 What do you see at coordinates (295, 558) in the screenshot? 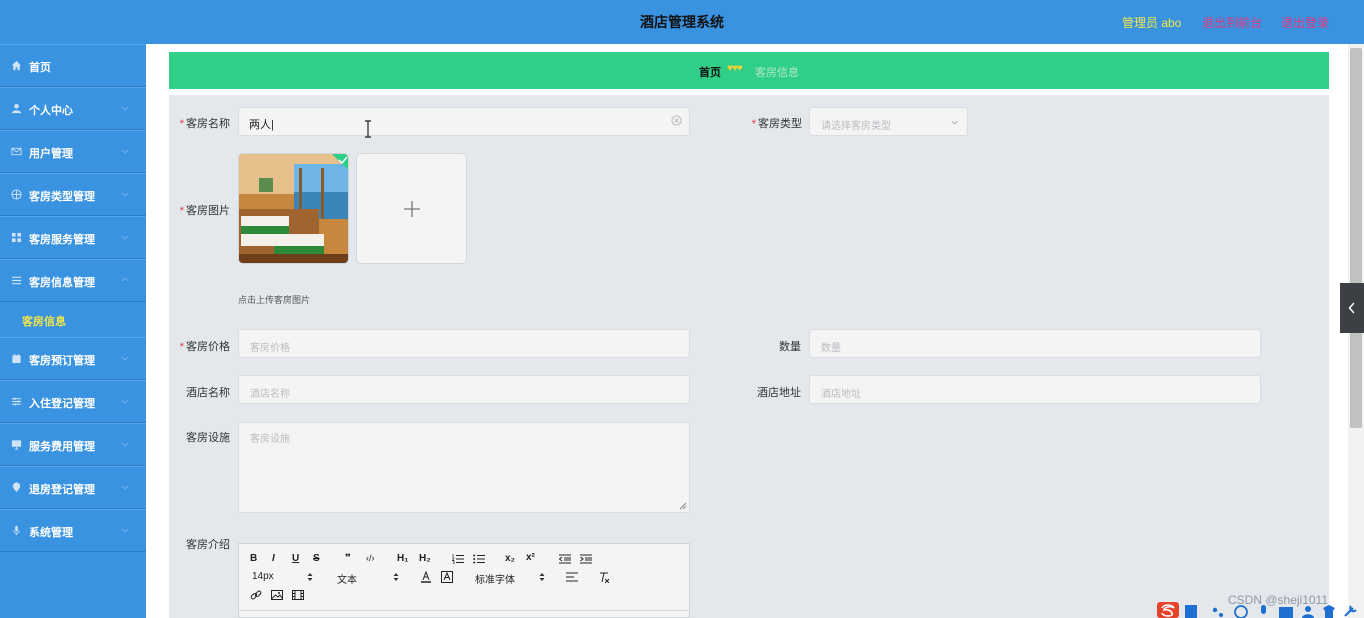
I see `underline-button: U` at bounding box center [295, 558].